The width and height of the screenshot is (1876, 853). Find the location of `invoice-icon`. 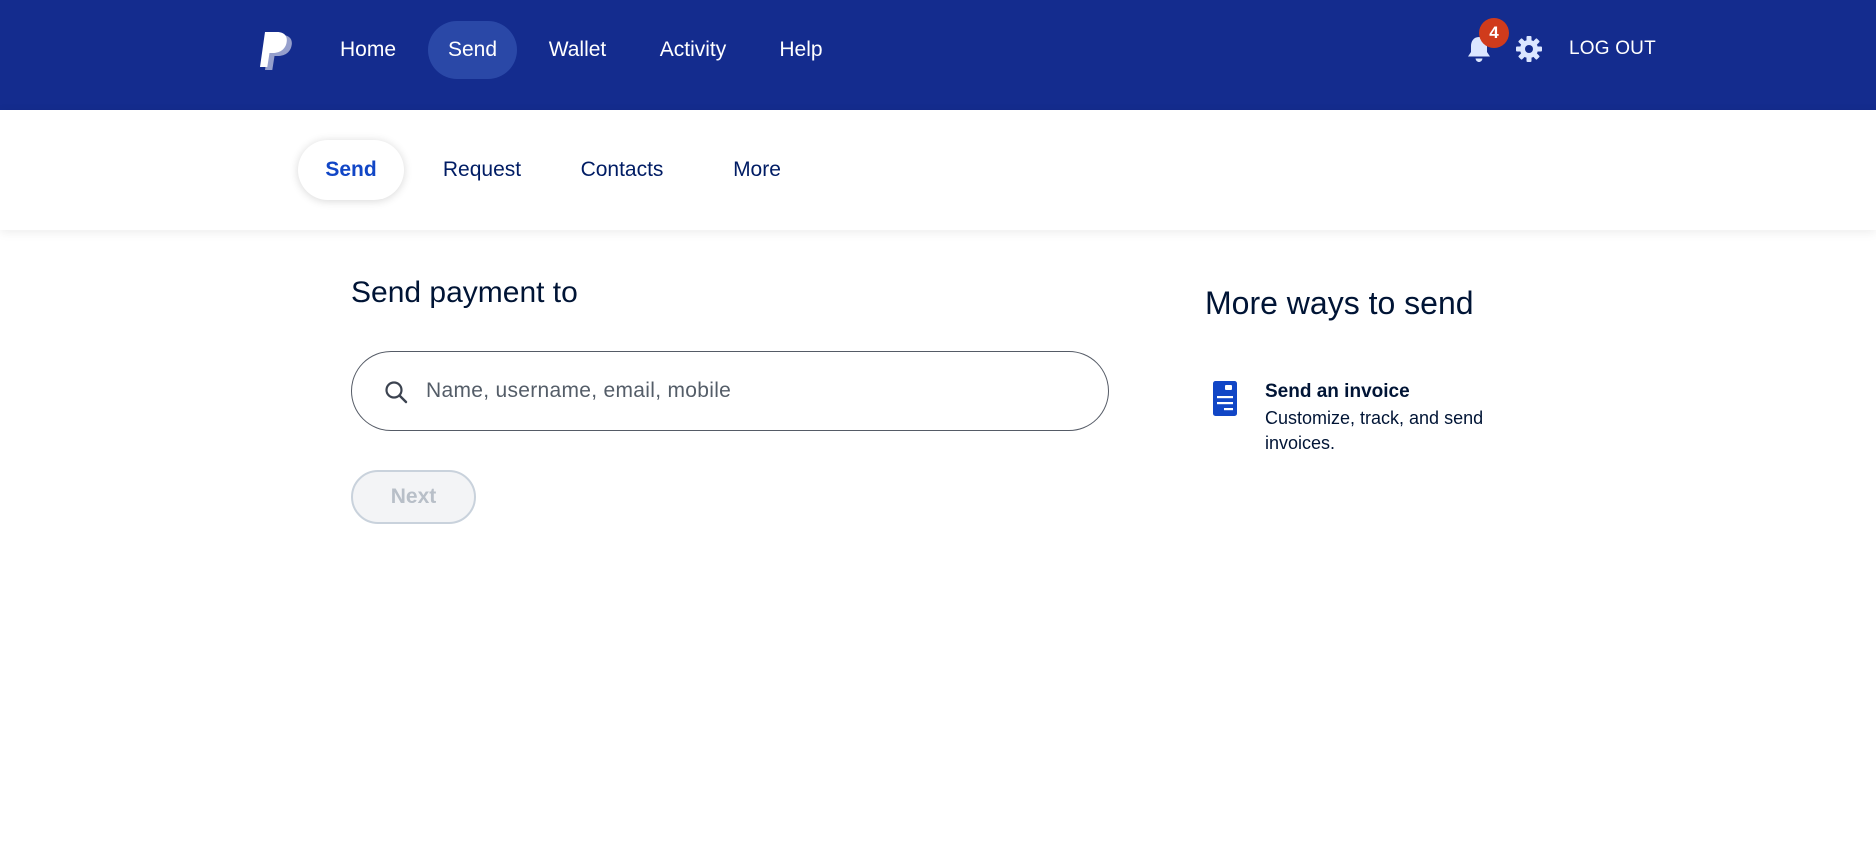

invoice-icon is located at coordinates (1225, 398).